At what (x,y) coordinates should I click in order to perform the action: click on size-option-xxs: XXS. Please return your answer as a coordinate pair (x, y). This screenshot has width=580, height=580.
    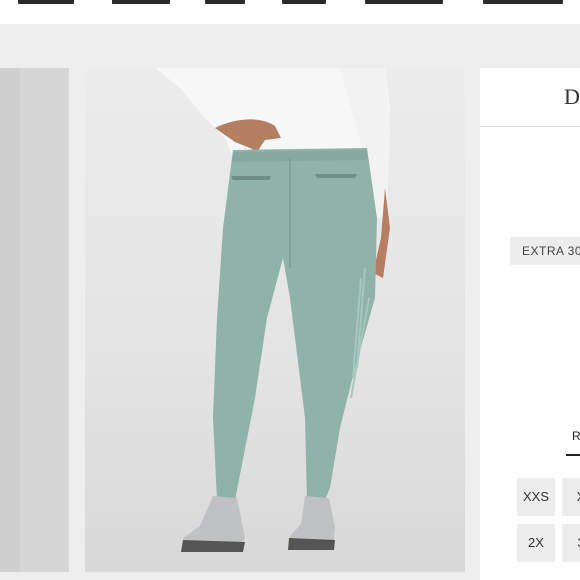
    Looking at the image, I should click on (536, 497).